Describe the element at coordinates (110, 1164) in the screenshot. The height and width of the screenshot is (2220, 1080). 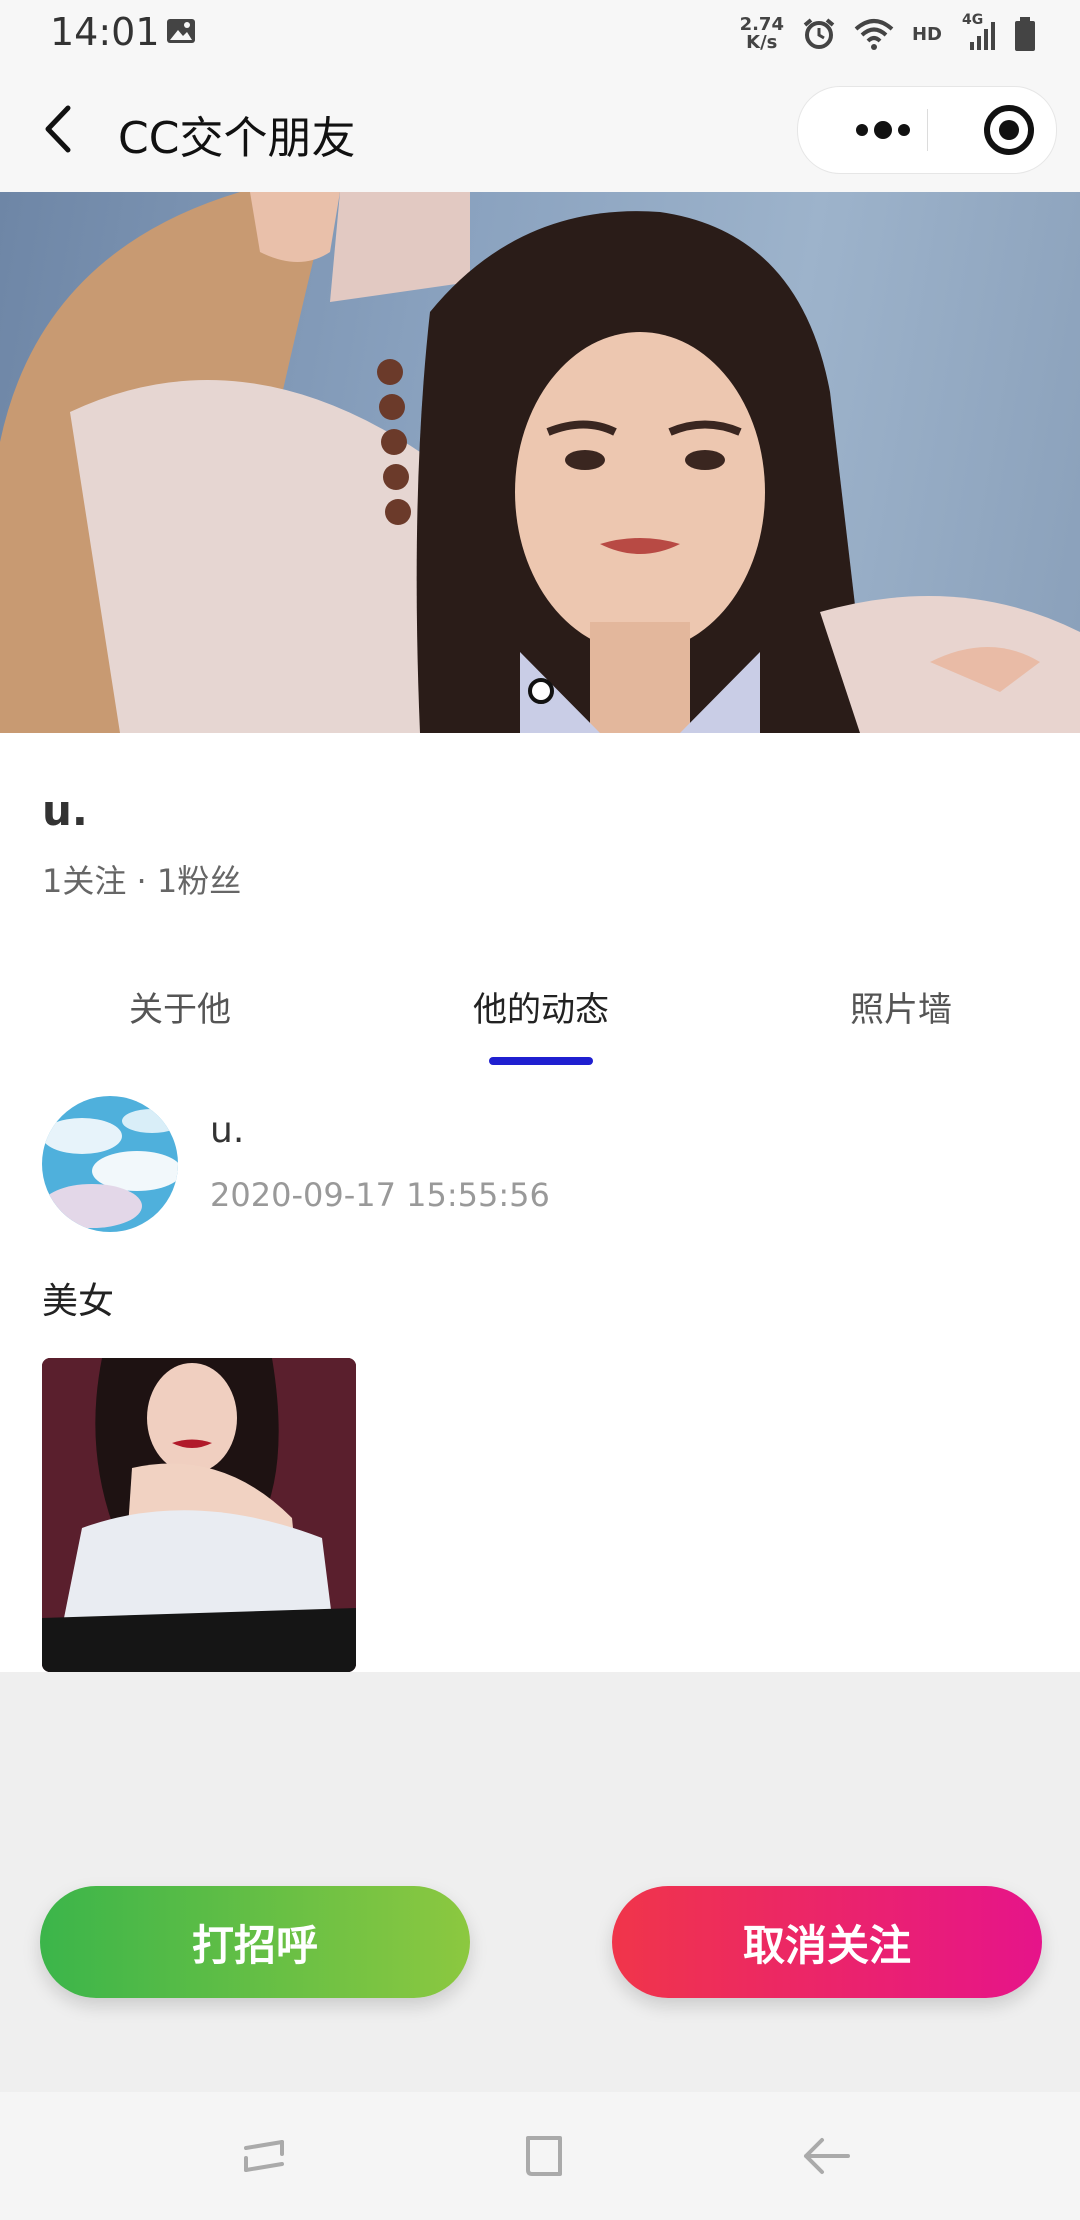
I see `avatar` at that location.